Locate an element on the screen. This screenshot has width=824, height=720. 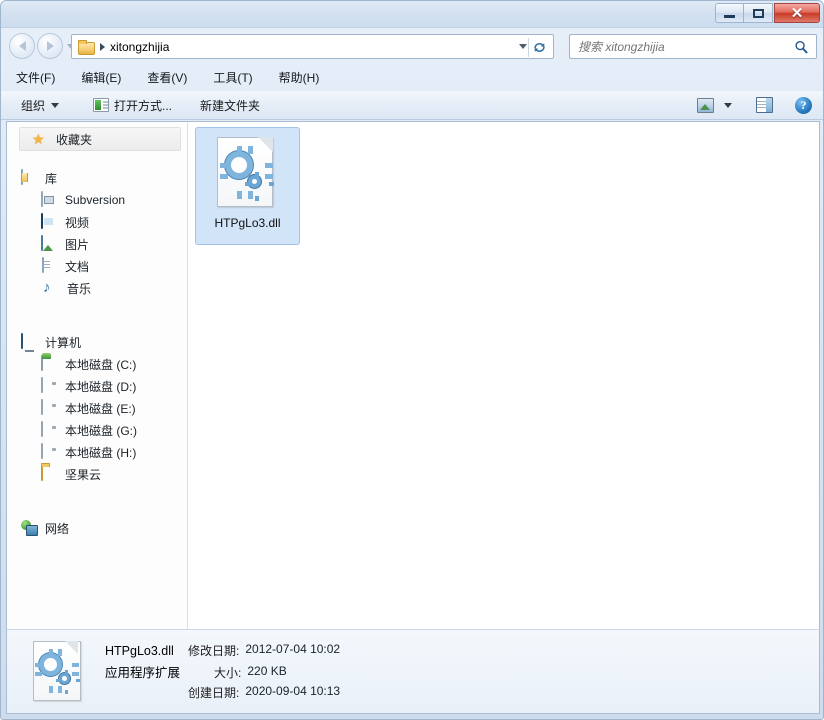
details-modified-row: 修改日期: 2012-07-04 10:02 is located at coordinates (264, 650).